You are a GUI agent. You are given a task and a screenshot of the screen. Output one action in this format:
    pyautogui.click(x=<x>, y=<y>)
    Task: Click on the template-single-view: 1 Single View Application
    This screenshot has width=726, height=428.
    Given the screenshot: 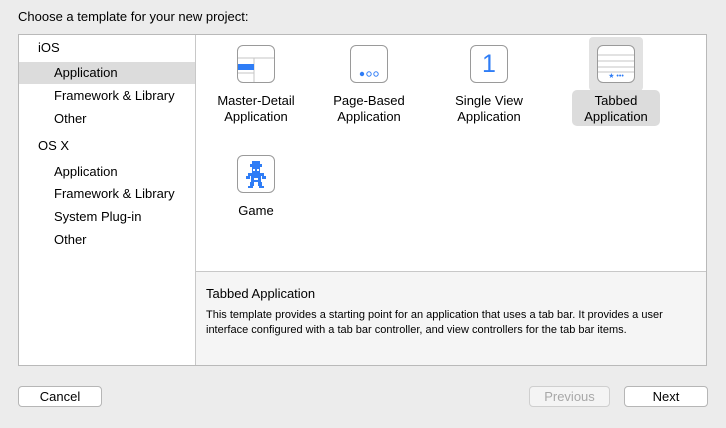 What is the action you would take?
    pyautogui.click(x=489, y=84)
    